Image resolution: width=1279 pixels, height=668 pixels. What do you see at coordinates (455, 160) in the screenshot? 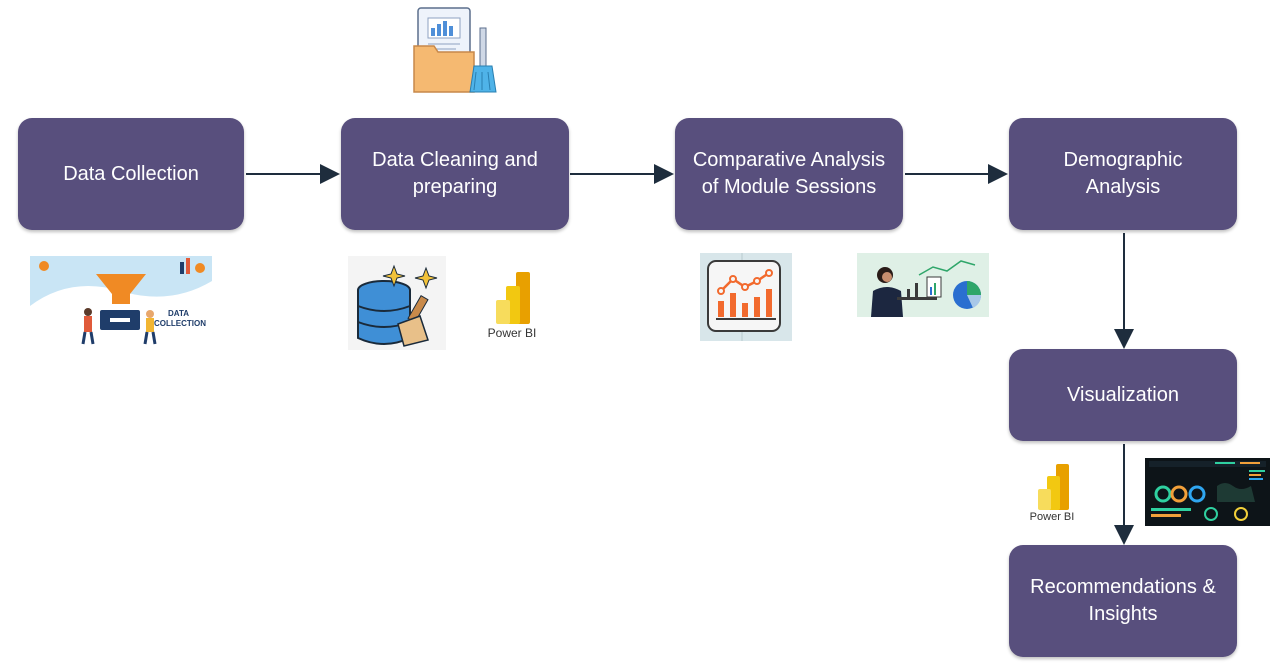
I see `step-label-line-1: Data Cleaning and` at bounding box center [455, 160].